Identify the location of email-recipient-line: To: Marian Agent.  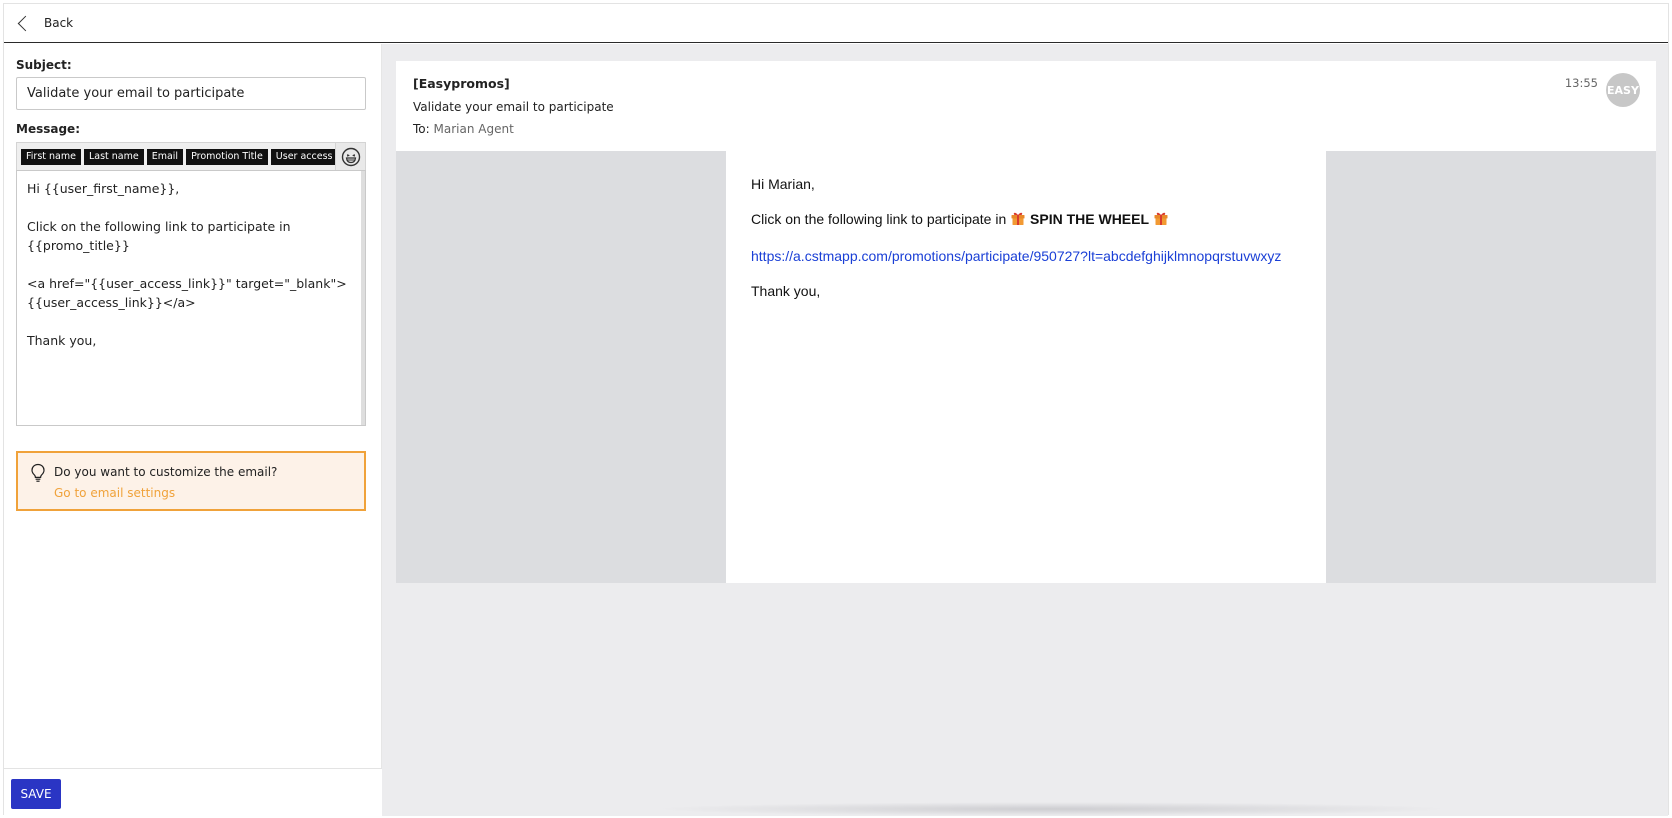
(463, 129).